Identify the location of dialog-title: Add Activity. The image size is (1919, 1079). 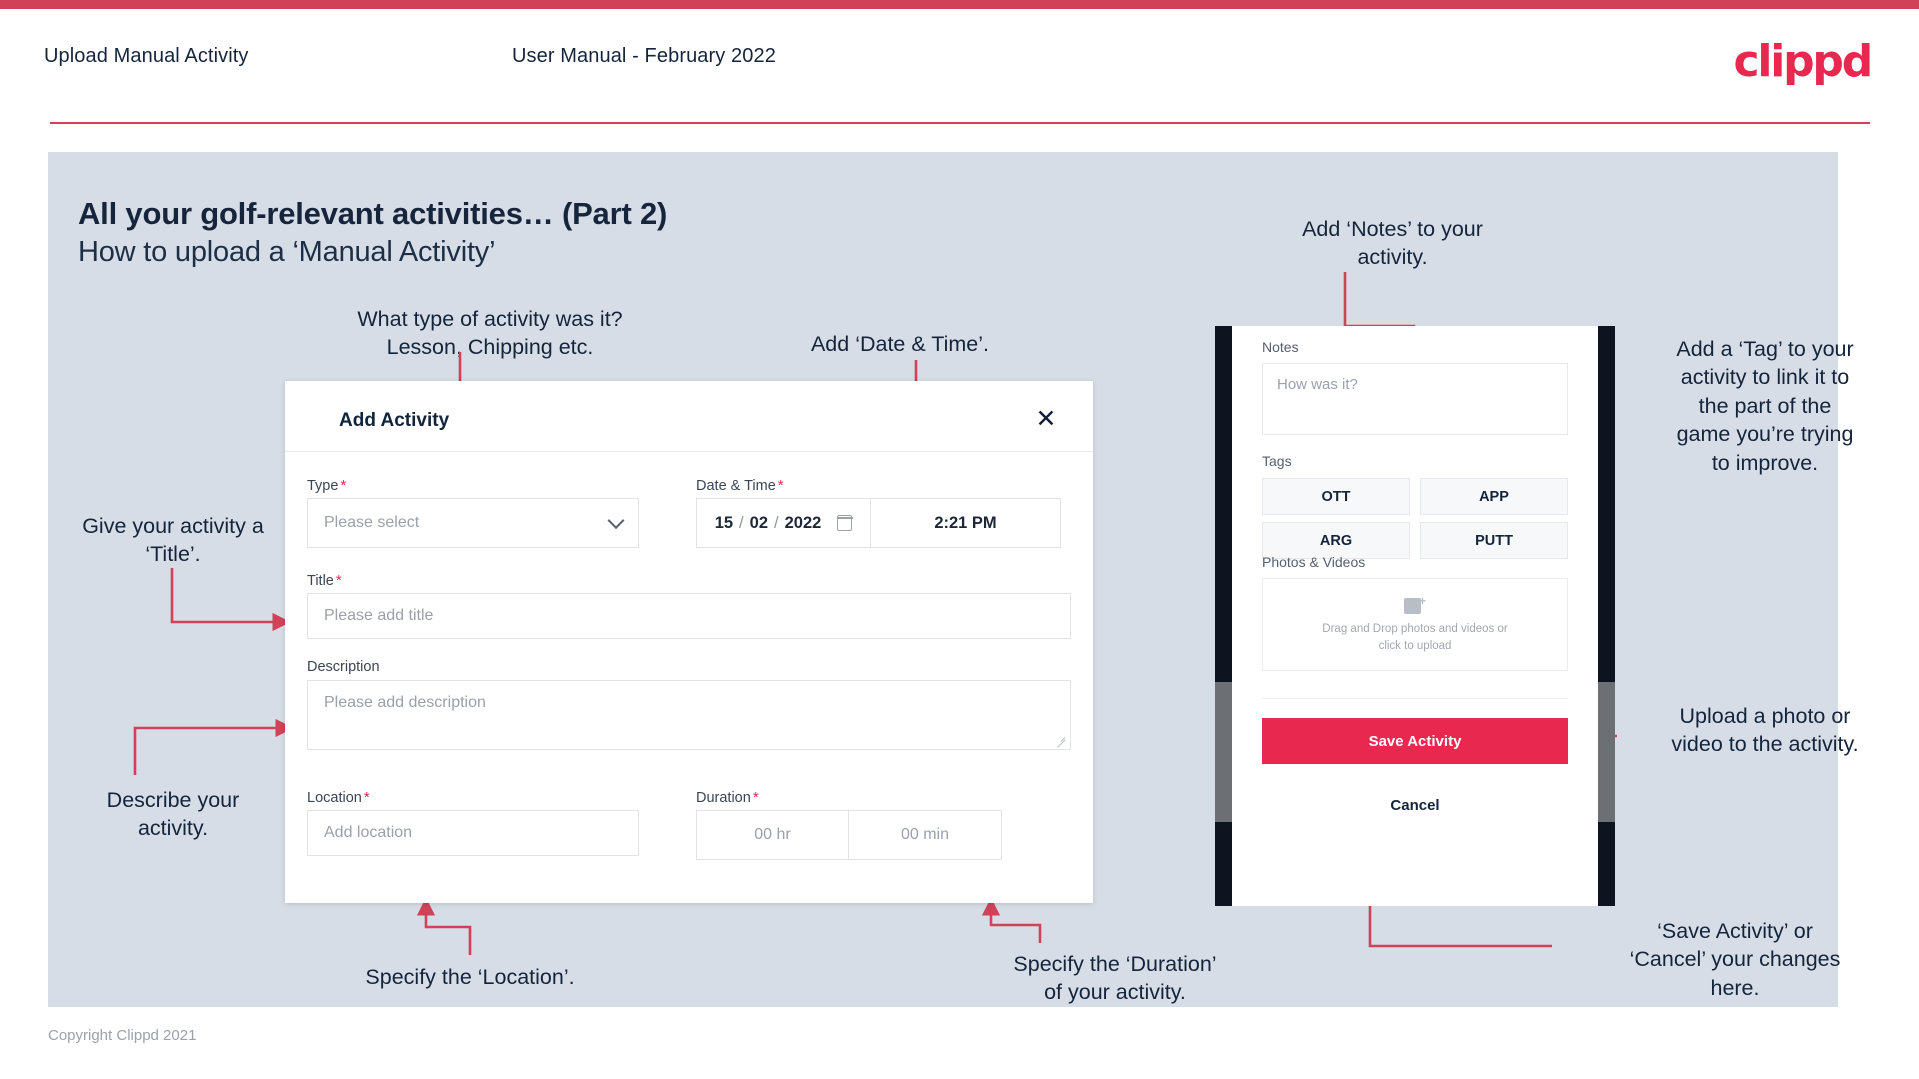
(394, 420).